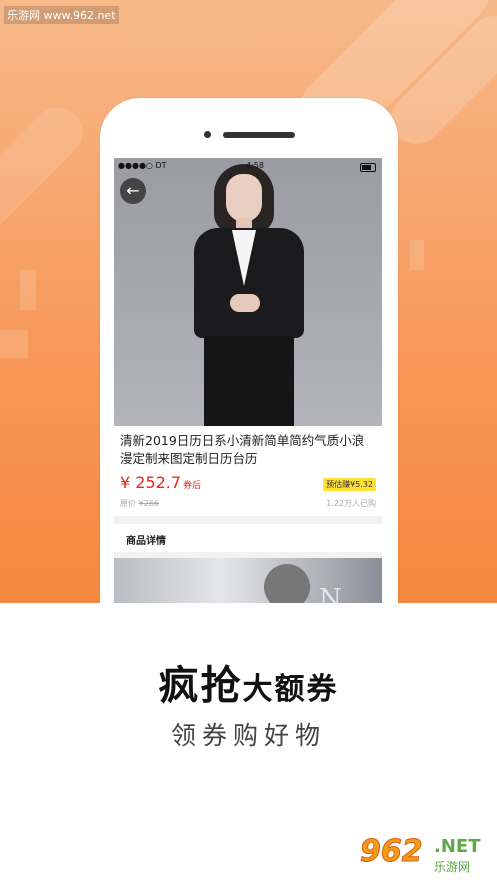 The width and height of the screenshot is (497, 883). What do you see at coordinates (351, 503) in the screenshot?
I see `sold-count: 1.22万人已购` at bounding box center [351, 503].